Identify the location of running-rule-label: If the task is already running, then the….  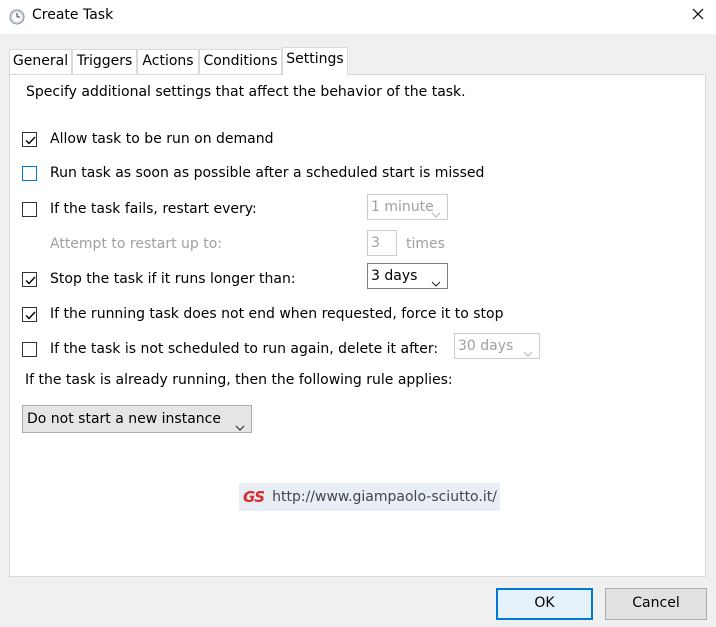
(239, 380).